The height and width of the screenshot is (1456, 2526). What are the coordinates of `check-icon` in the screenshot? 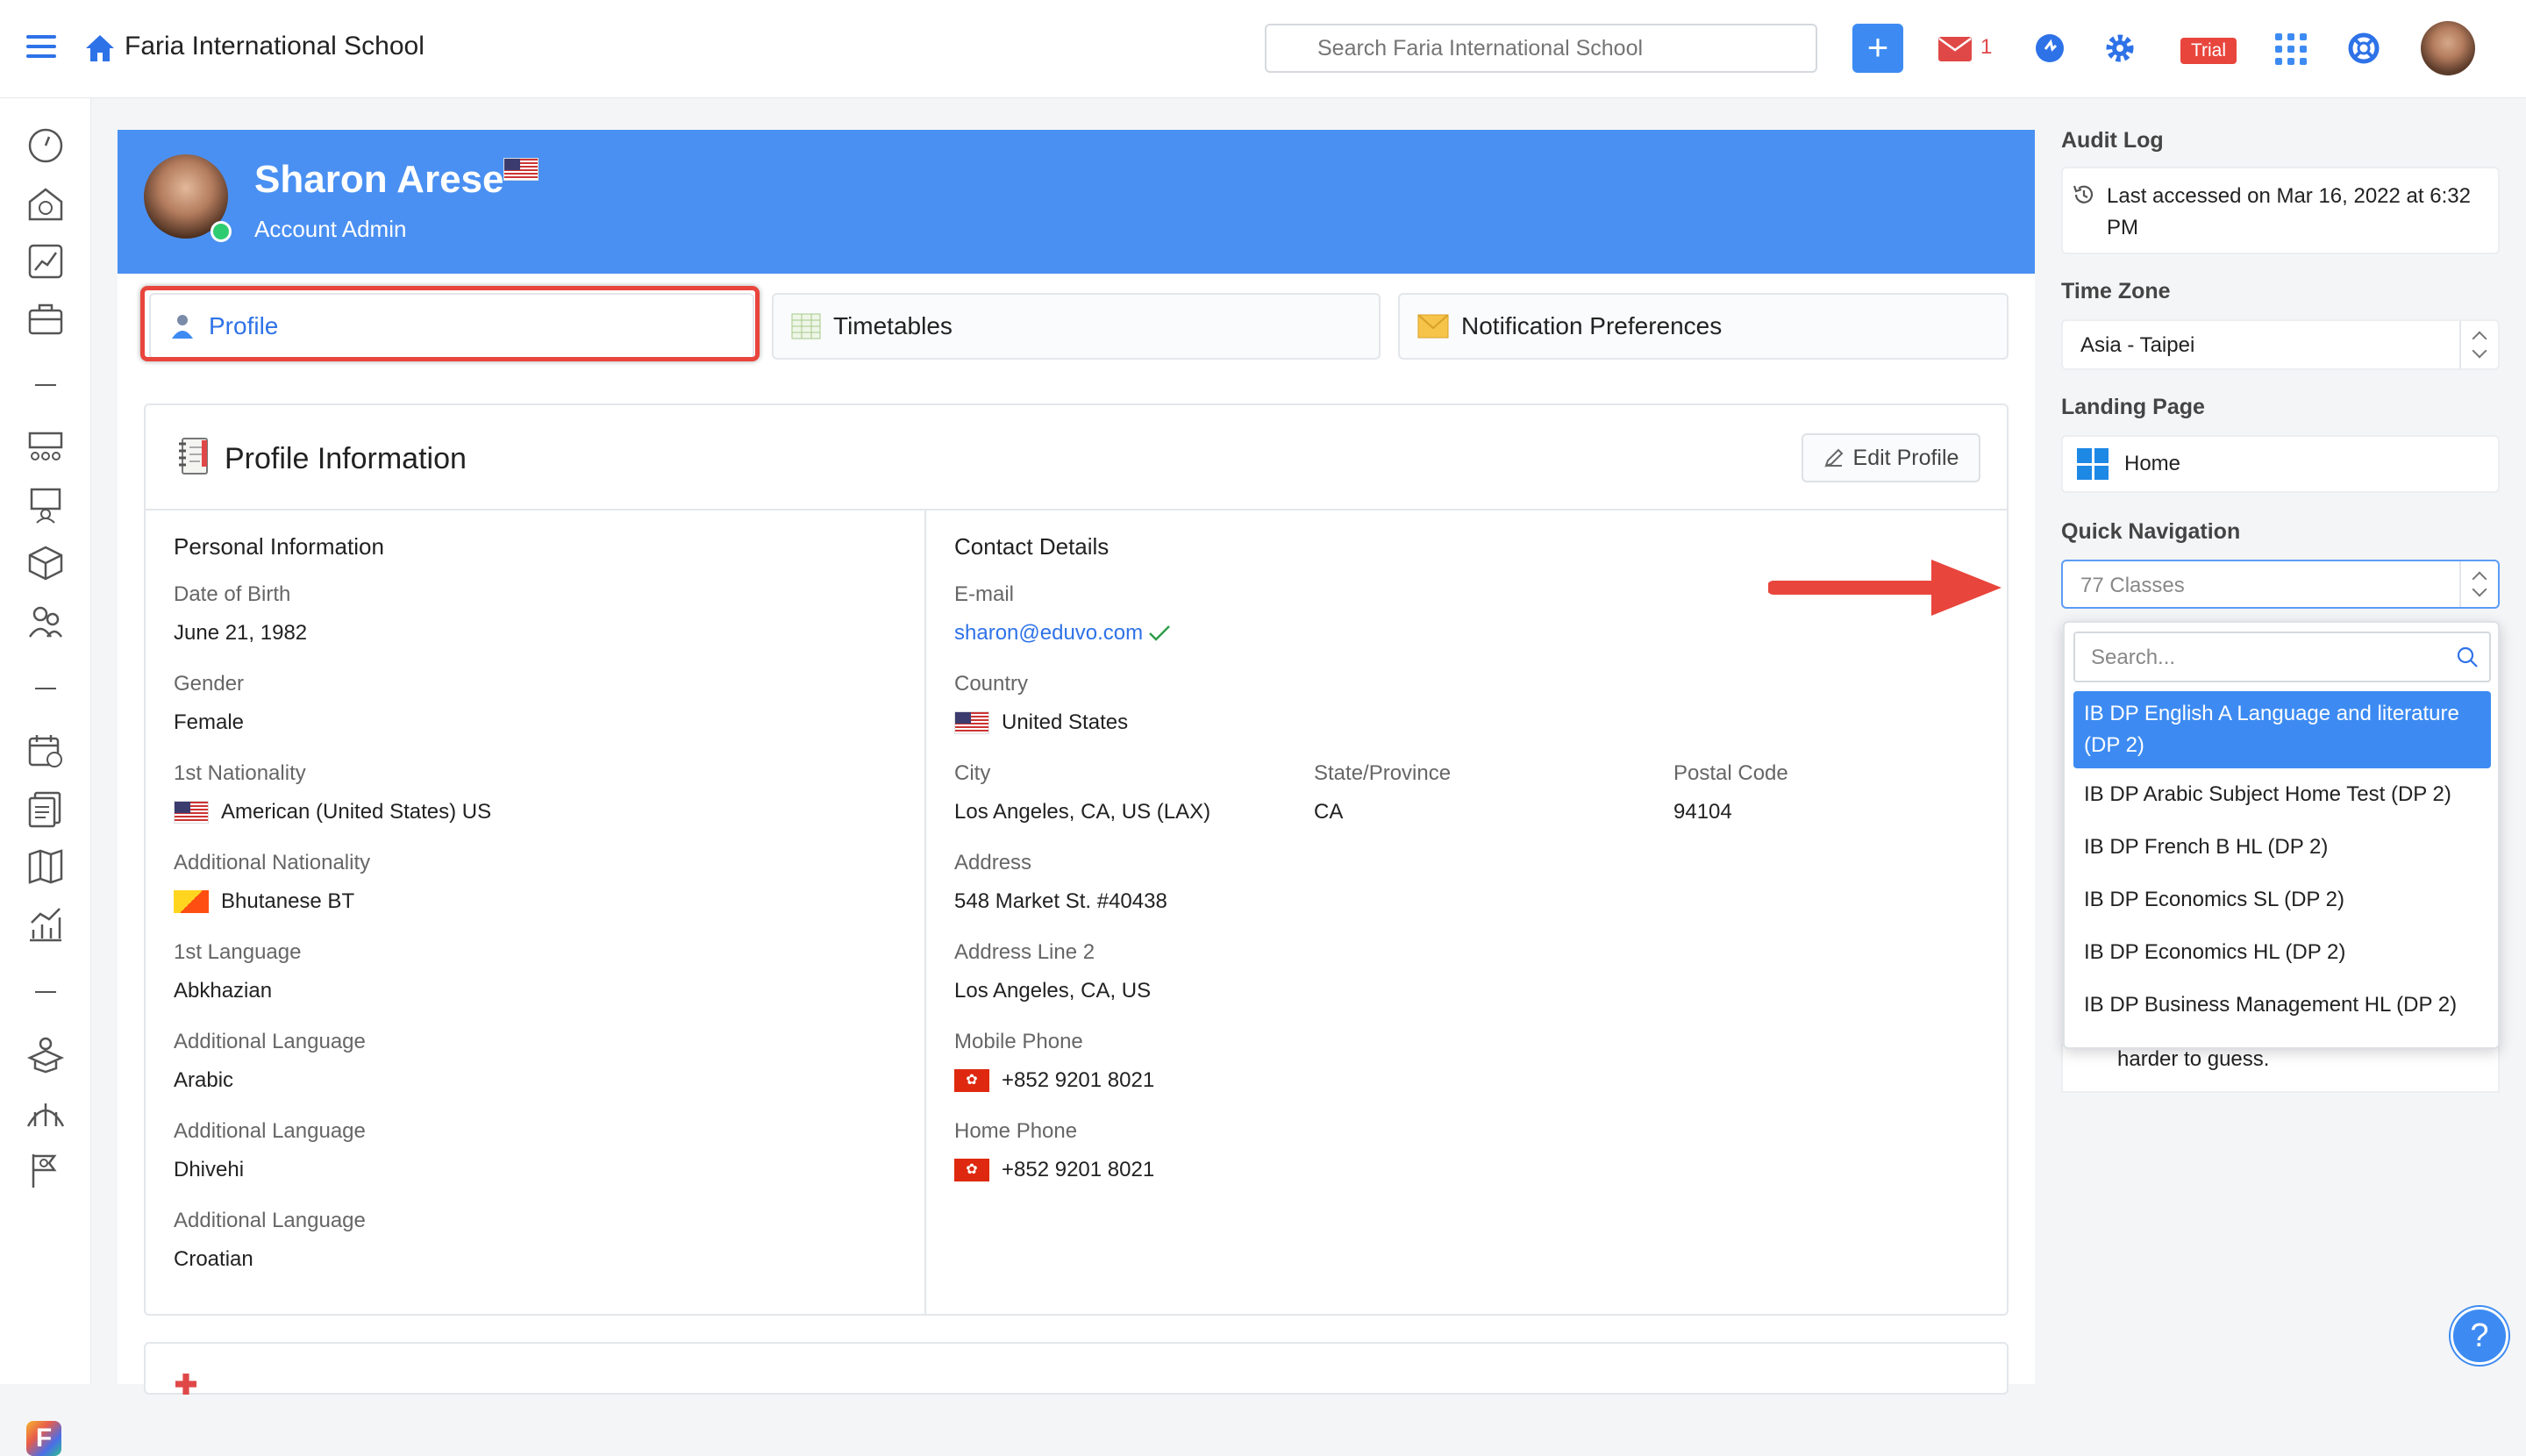 It's located at (1160, 633).